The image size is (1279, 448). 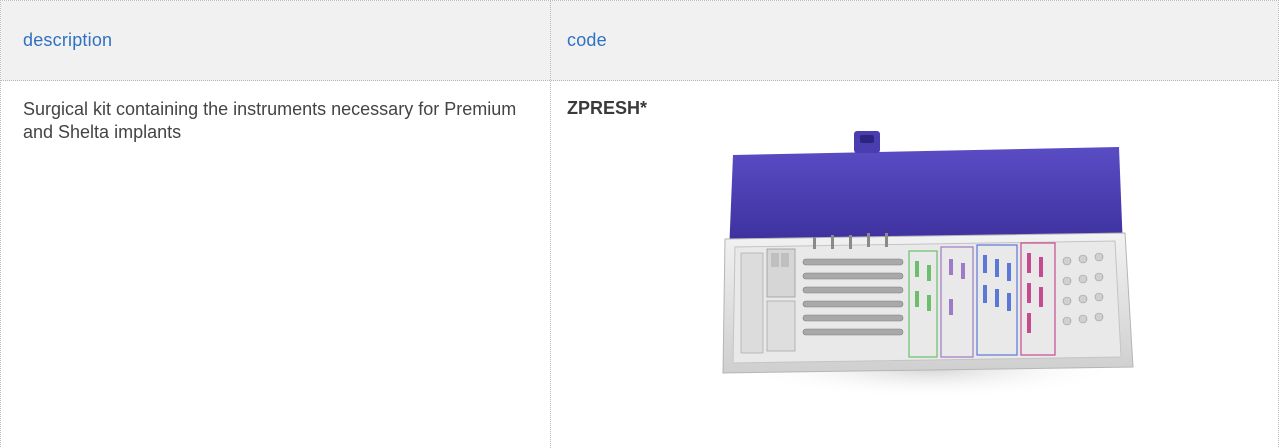 I want to click on row-code: ZPRESH*, so click(x=607, y=108).